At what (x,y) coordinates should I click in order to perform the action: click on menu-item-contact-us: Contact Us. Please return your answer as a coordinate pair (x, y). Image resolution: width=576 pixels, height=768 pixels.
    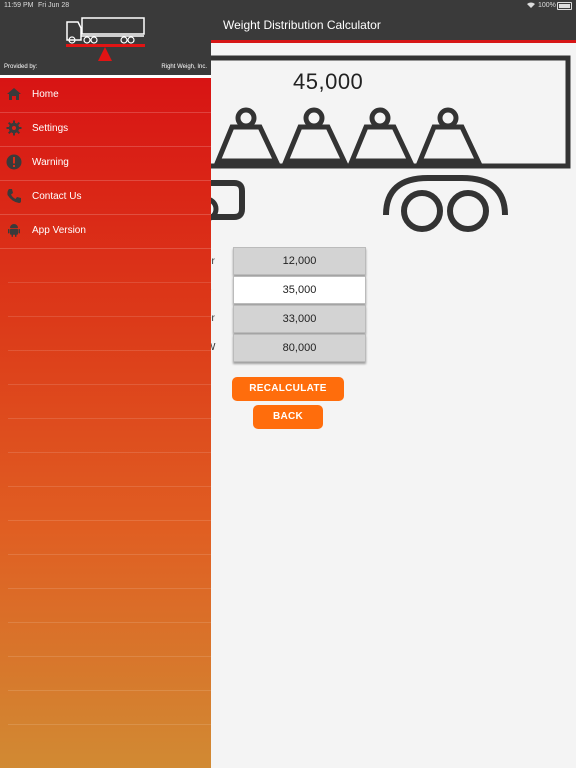
    Looking at the image, I should click on (105, 197).